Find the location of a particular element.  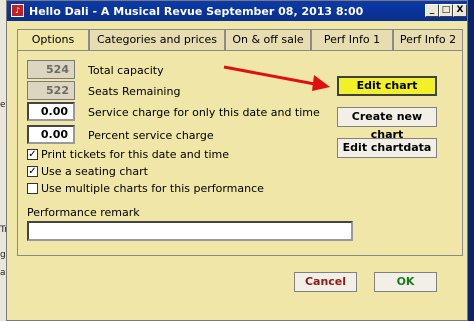

edit-chart-button: Edit chart is located at coordinates (387, 86).